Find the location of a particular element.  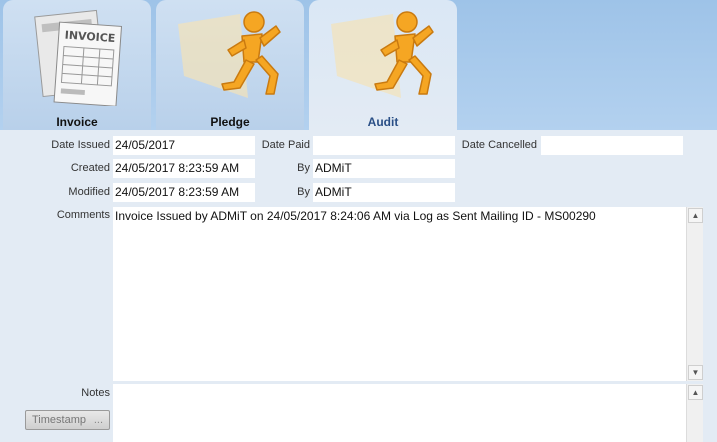

created-field: 24/05/2017 8:23:59 AM is located at coordinates (184, 168).